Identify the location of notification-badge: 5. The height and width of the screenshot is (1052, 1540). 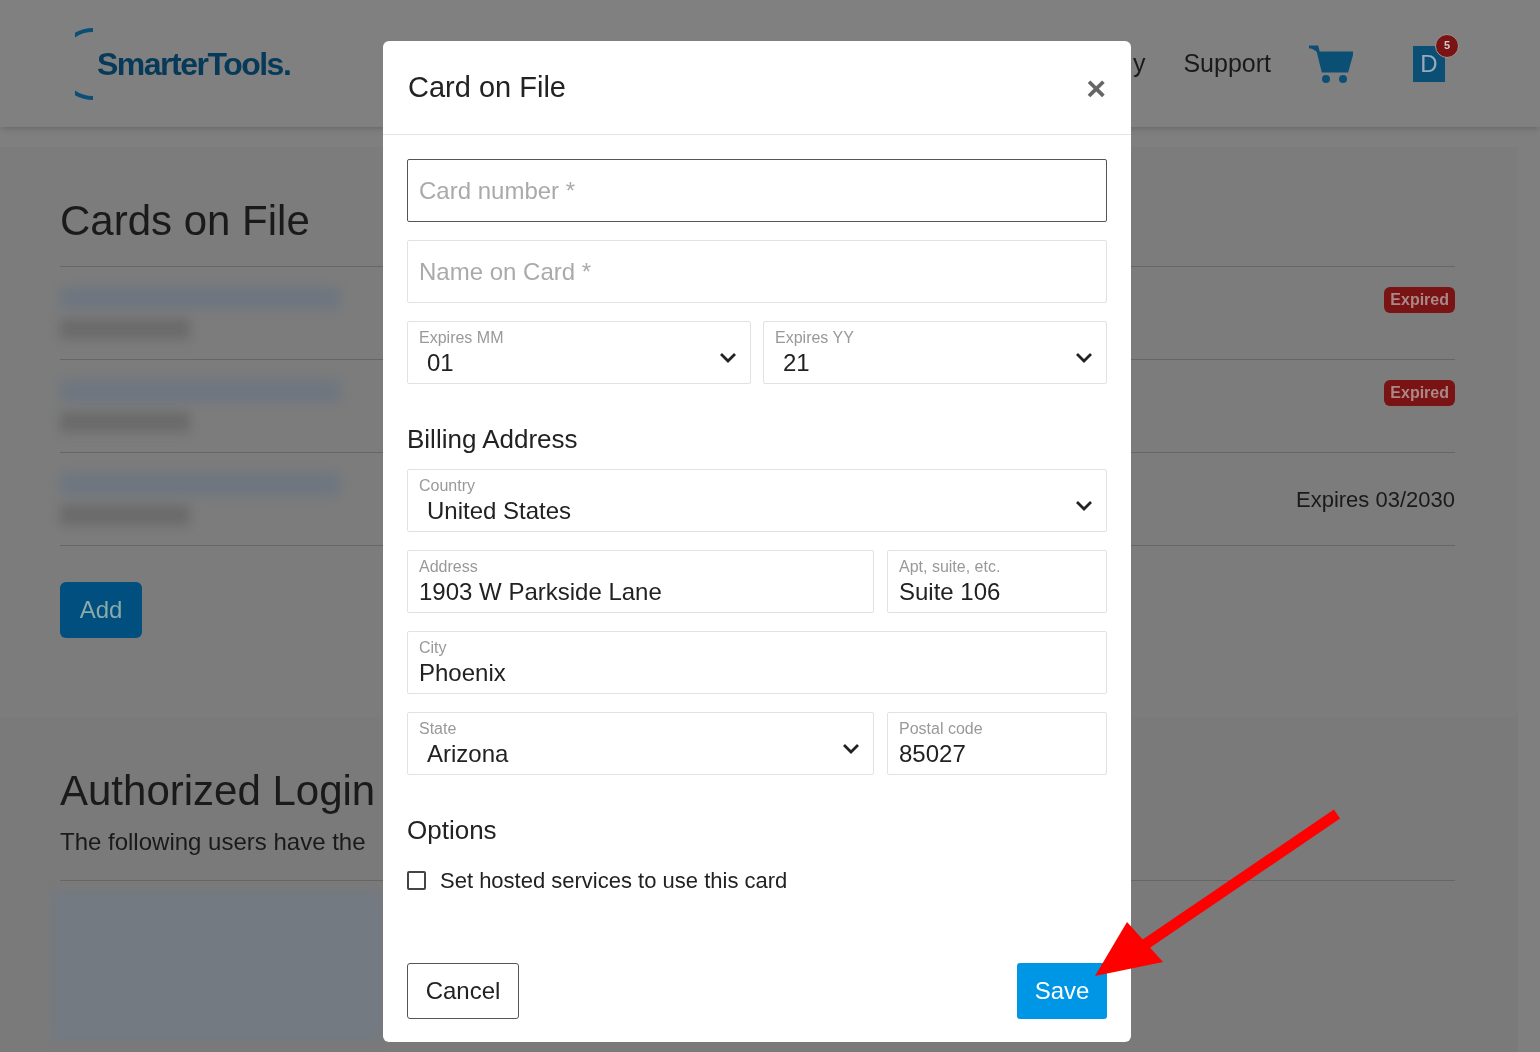
(1447, 45).